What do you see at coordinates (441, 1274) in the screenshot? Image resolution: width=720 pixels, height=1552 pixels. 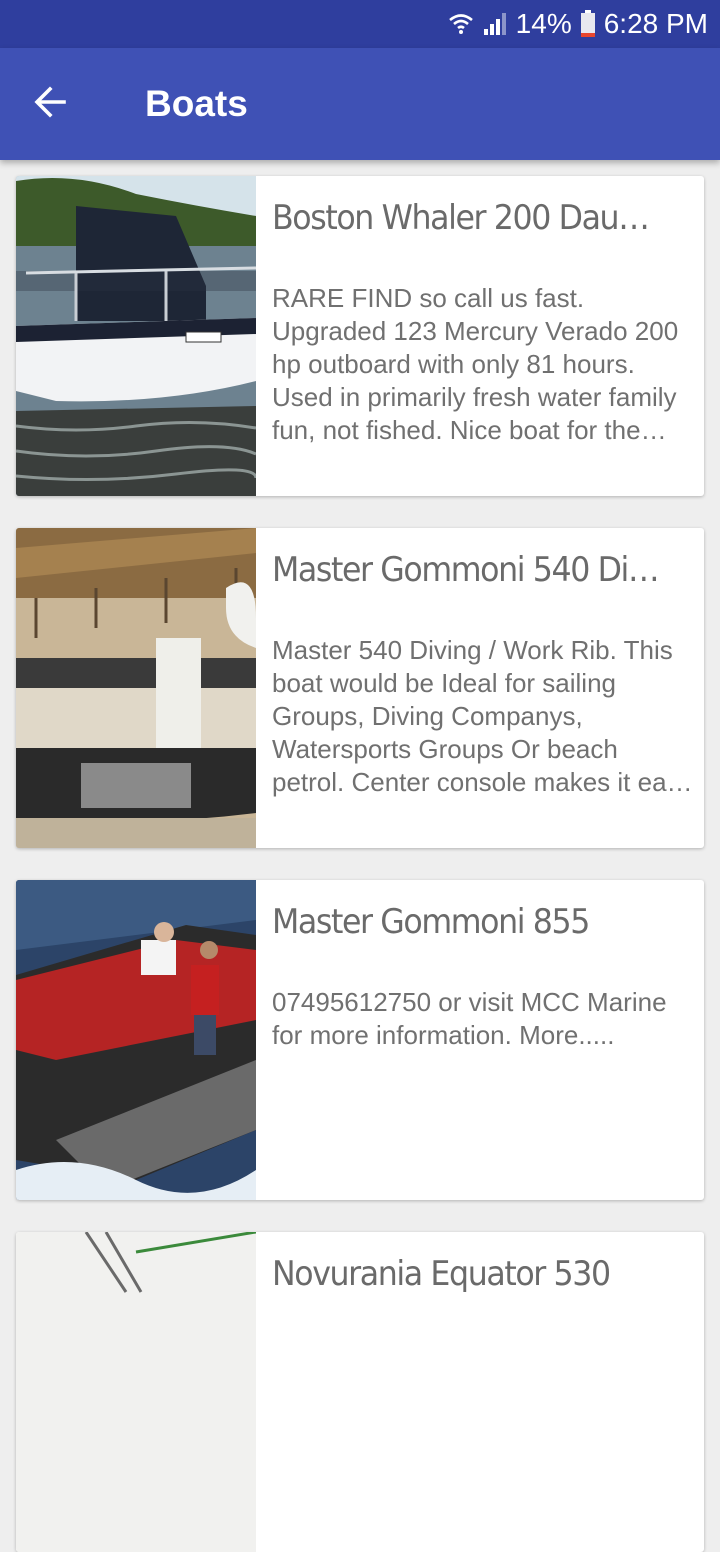 I see `boat-title: Novurania Equator 530` at bounding box center [441, 1274].